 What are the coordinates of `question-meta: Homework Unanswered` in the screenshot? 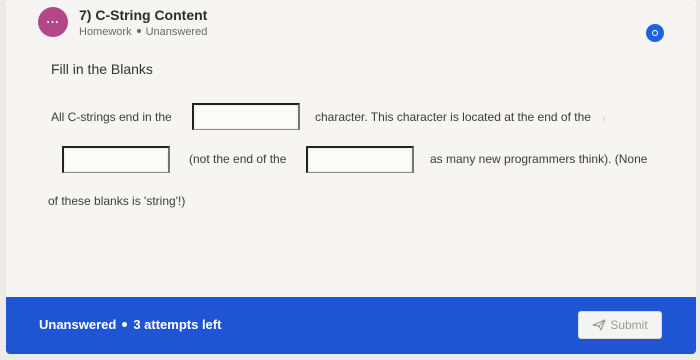 It's located at (143, 32).